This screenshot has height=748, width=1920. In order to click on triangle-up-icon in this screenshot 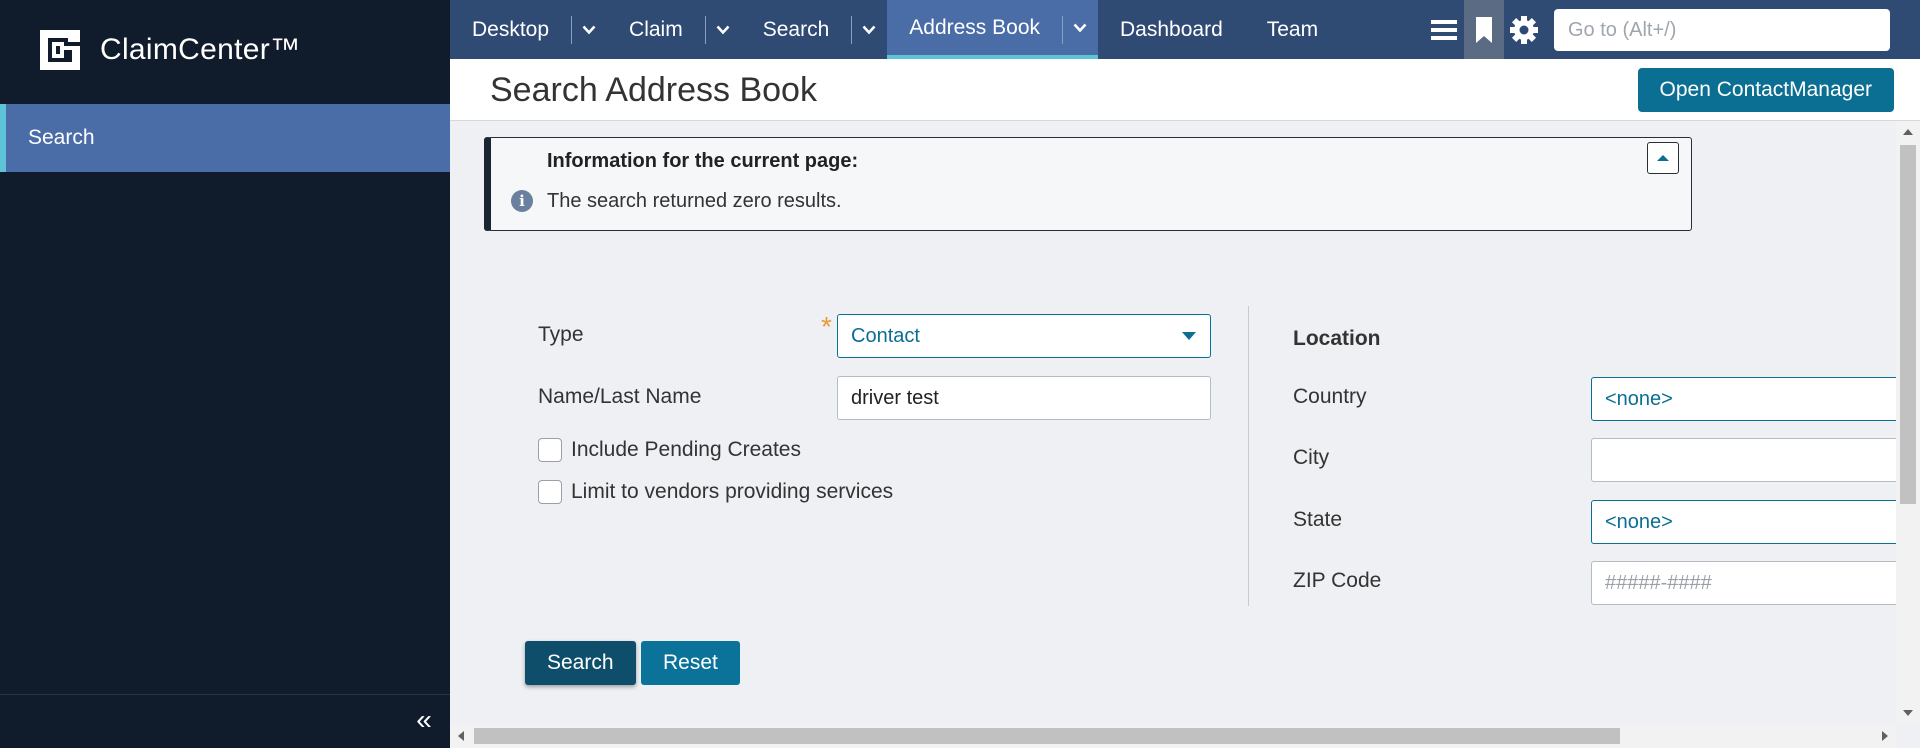, I will do `click(1663, 158)`.